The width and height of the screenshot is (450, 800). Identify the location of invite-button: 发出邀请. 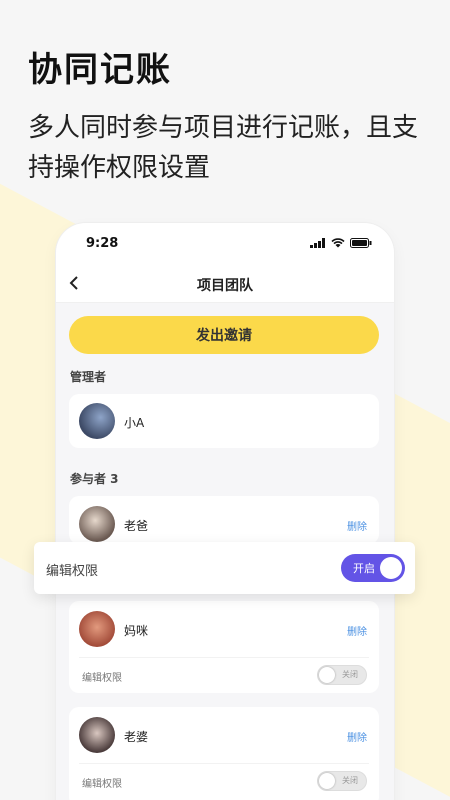
(224, 335).